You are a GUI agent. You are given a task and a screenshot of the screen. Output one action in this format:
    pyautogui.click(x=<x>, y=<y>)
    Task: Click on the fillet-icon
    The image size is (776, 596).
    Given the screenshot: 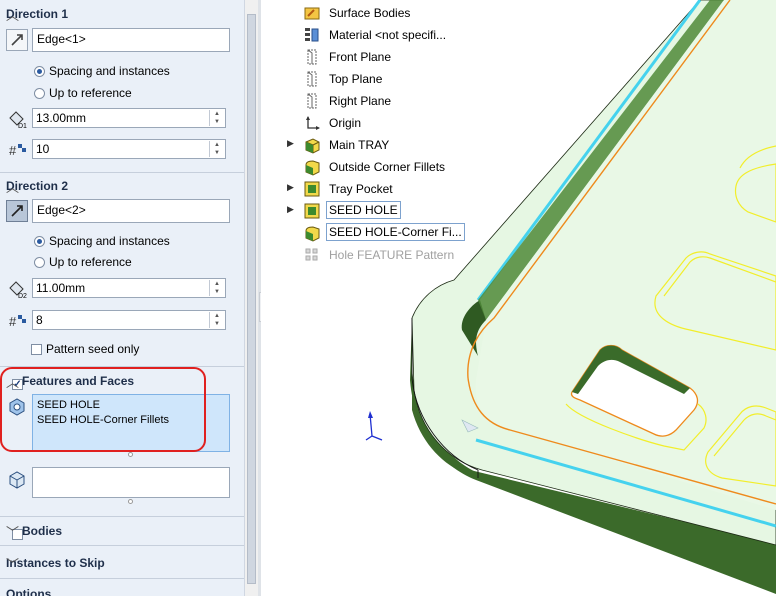 What is the action you would take?
    pyautogui.click(x=312, y=167)
    